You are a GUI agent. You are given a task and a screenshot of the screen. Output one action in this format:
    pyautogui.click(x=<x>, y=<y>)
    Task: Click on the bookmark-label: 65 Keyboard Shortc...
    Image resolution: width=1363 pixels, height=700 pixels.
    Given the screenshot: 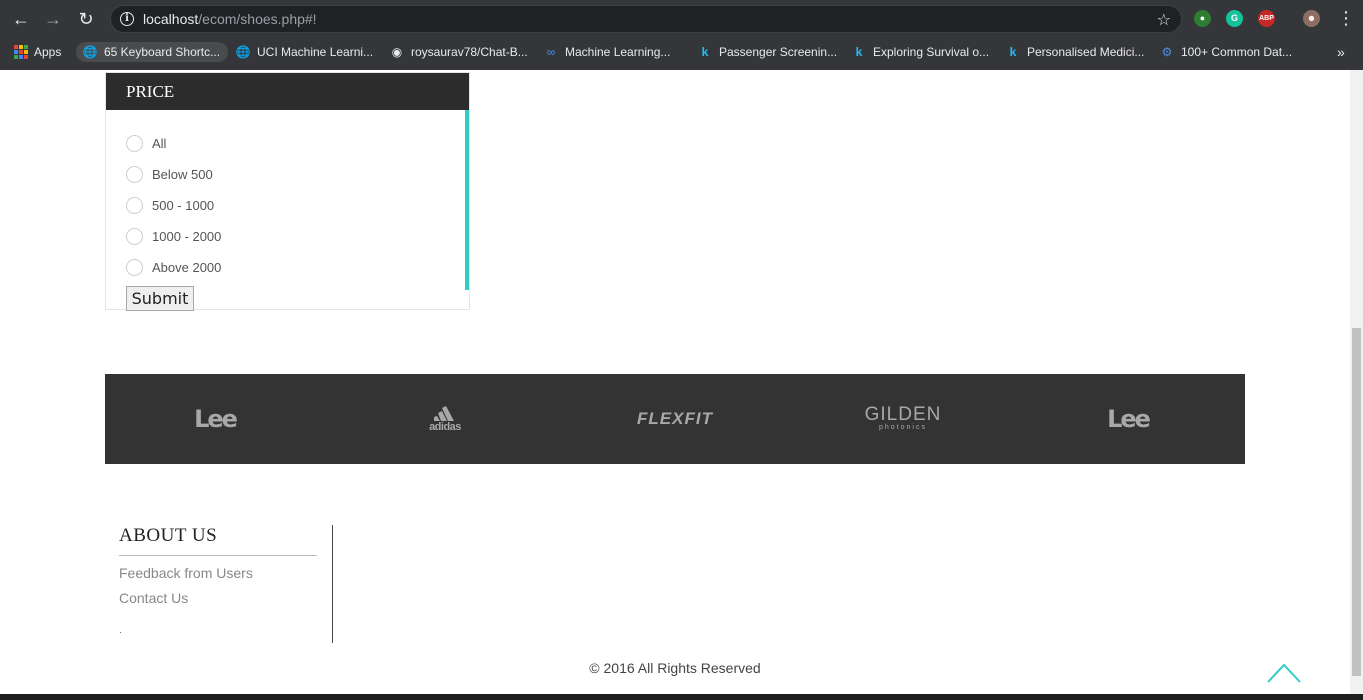 What is the action you would take?
    pyautogui.click(x=162, y=52)
    